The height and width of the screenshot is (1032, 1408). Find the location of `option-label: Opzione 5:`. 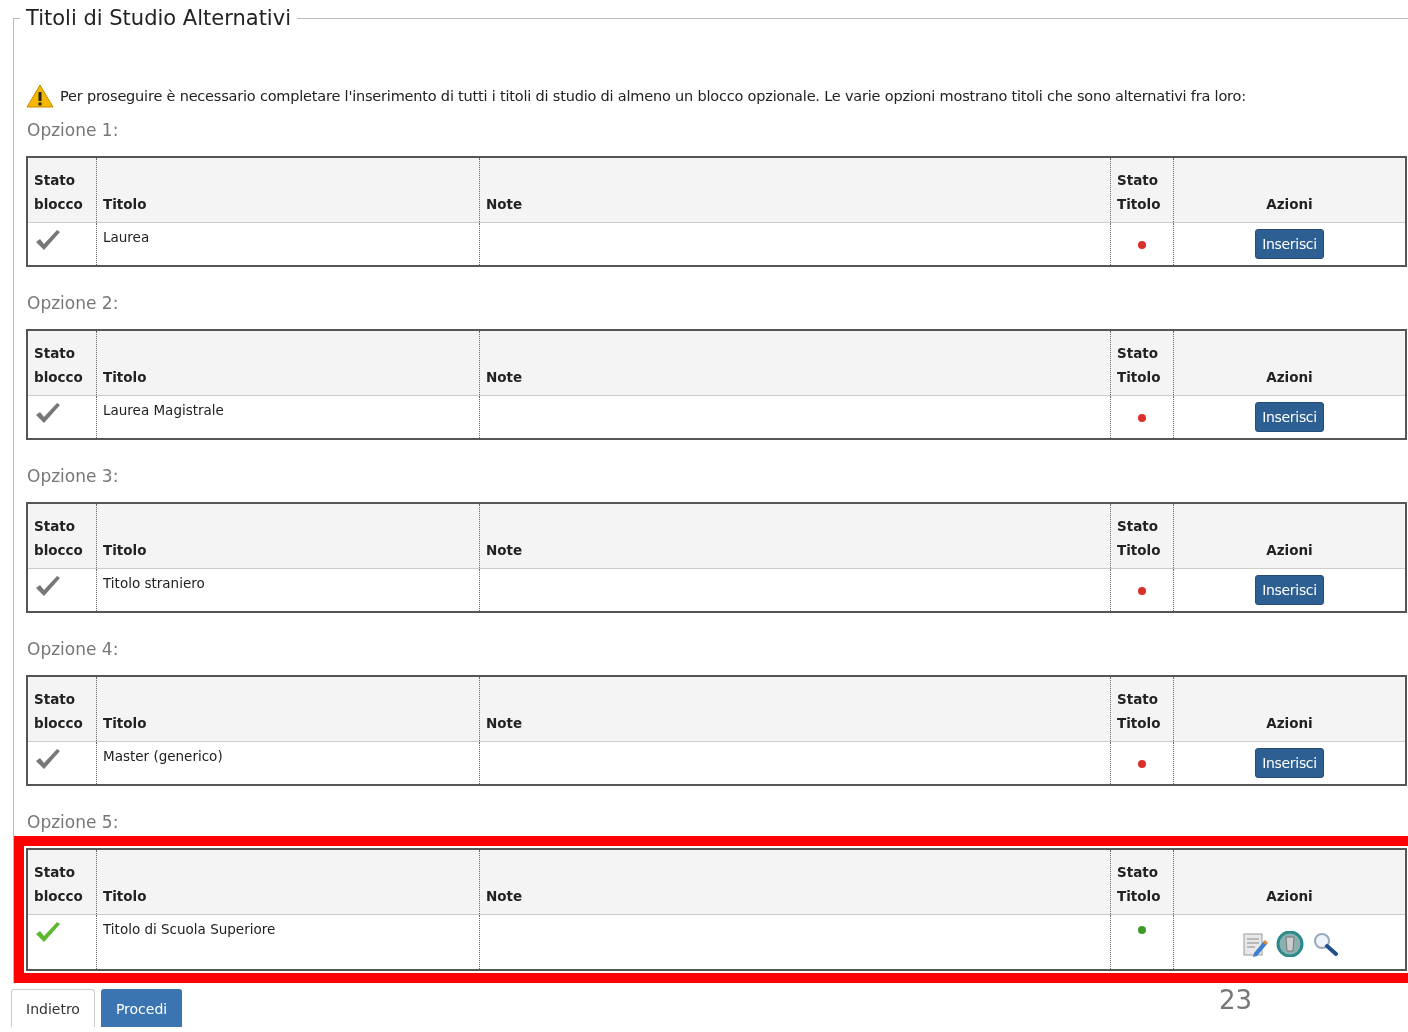

option-label: Opzione 5: is located at coordinates (73, 822).